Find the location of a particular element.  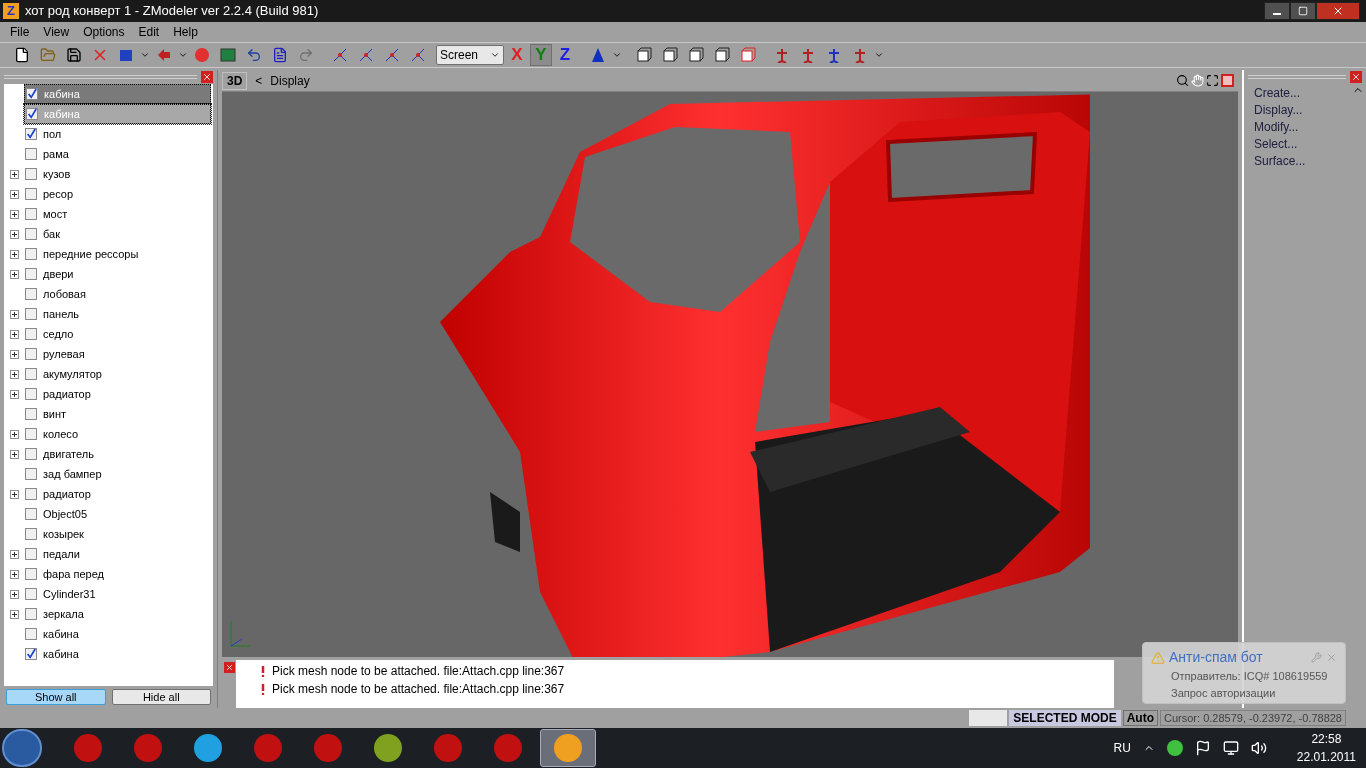

coordinate-dropdown: Screen is located at coordinates (470, 55).